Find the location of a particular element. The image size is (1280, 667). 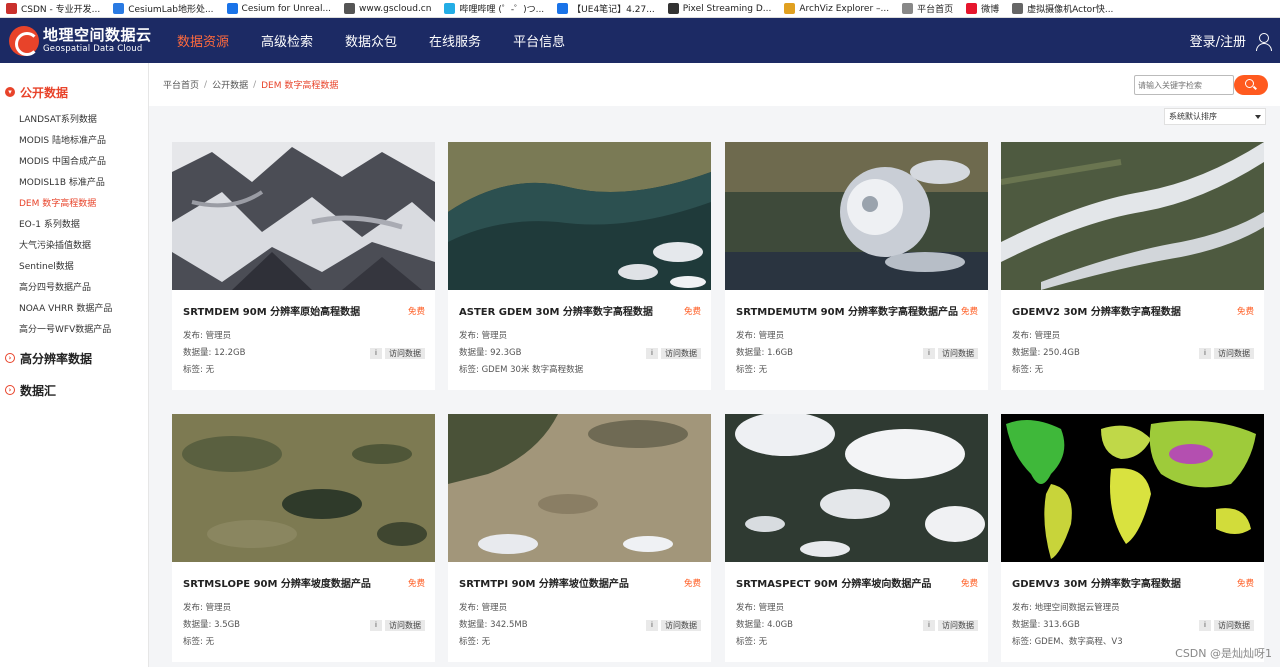

size-label: 数据量: is located at coordinates (473, 625).